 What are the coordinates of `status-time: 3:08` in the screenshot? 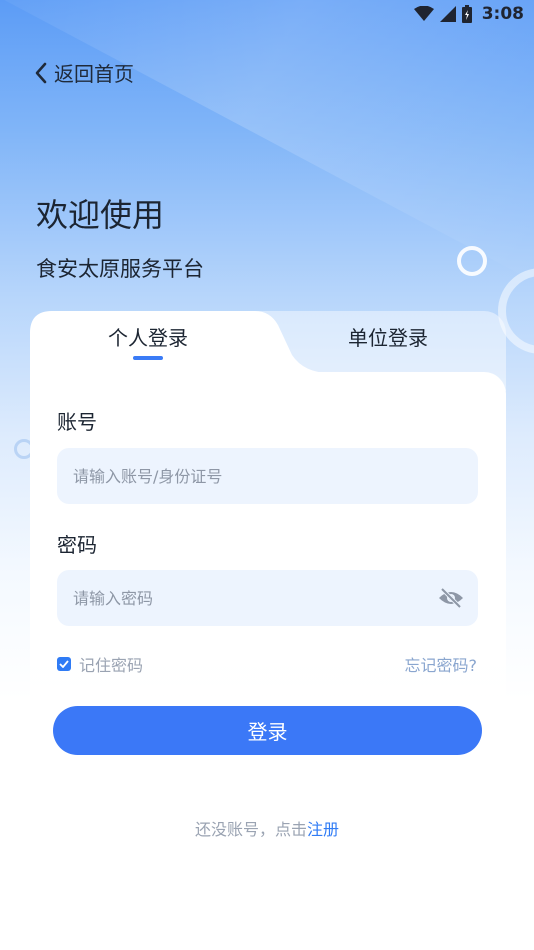 It's located at (502, 14).